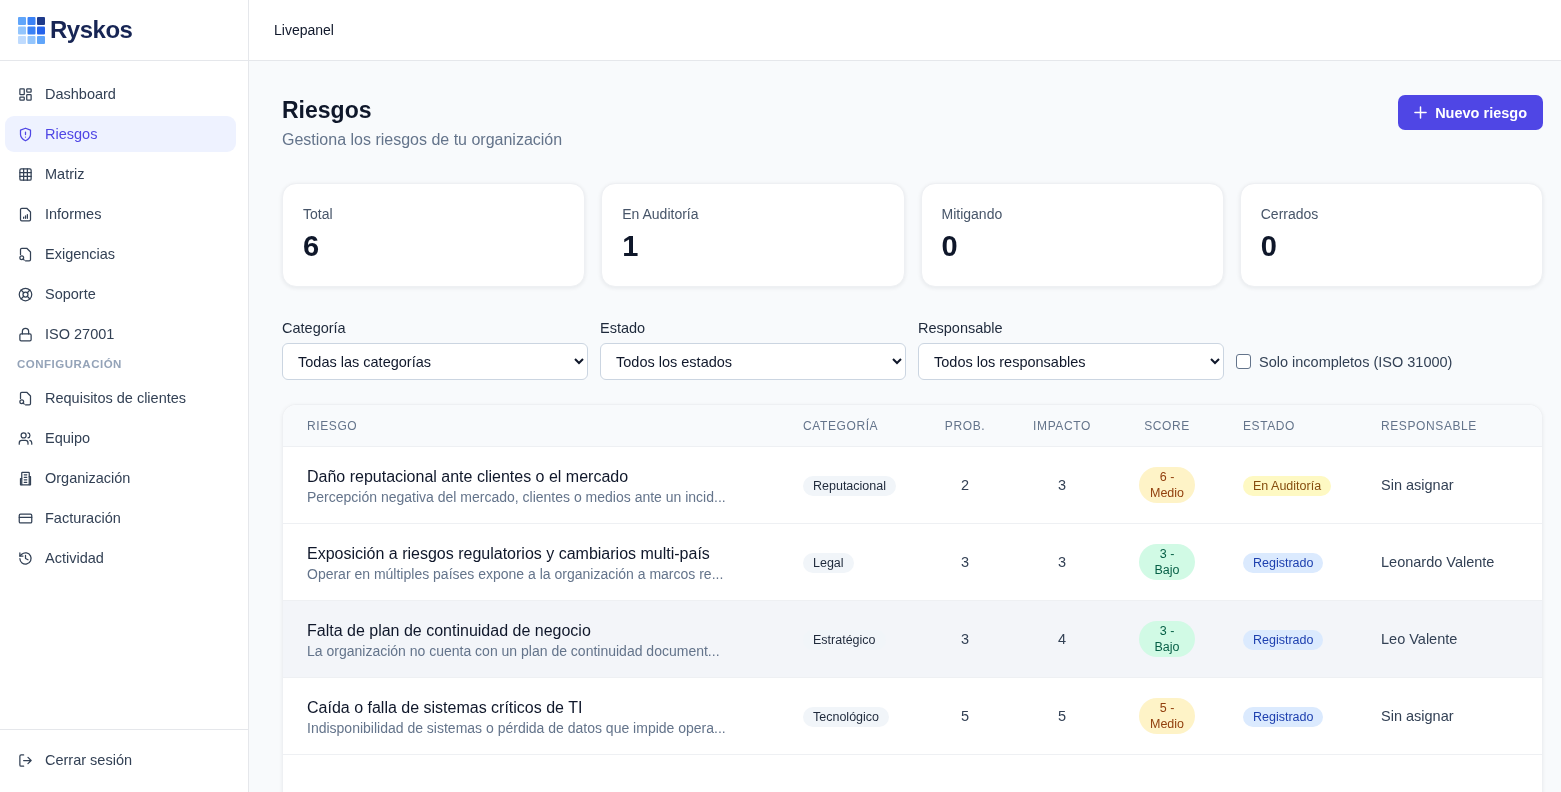 This screenshot has width=1561, height=792. Describe the element at coordinates (912, 639) in the screenshot. I see `table-row: Falta de plan de continuidad de negocio La organización no cuenta con un plan de continuidad document... Estratégico 3 4 3 - Bajo Registrado Leo Valente` at that location.